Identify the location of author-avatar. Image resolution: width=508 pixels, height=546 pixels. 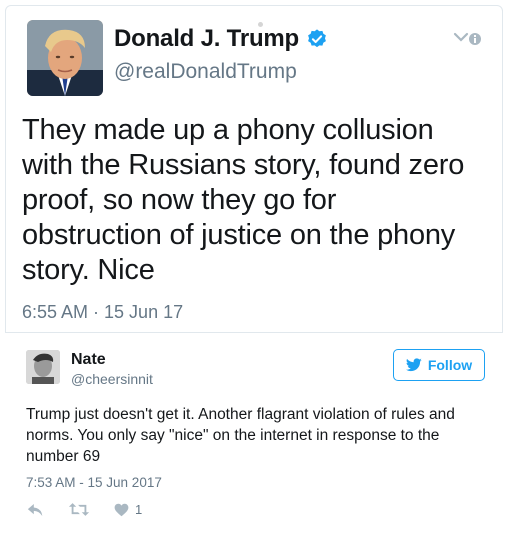
(65, 58).